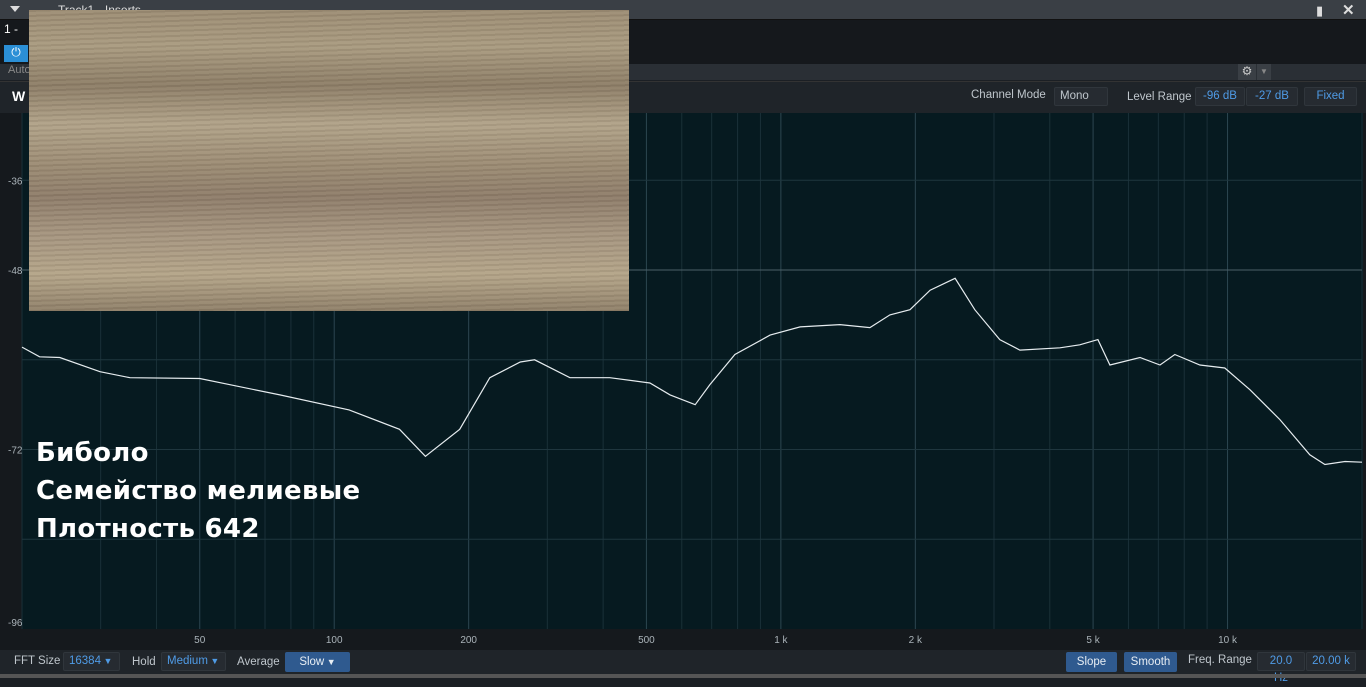 The image size is (1366, 687). Describe the element at coordinates (92, 453) in the screenshot. I see `wood-name: Биболо` at that location.